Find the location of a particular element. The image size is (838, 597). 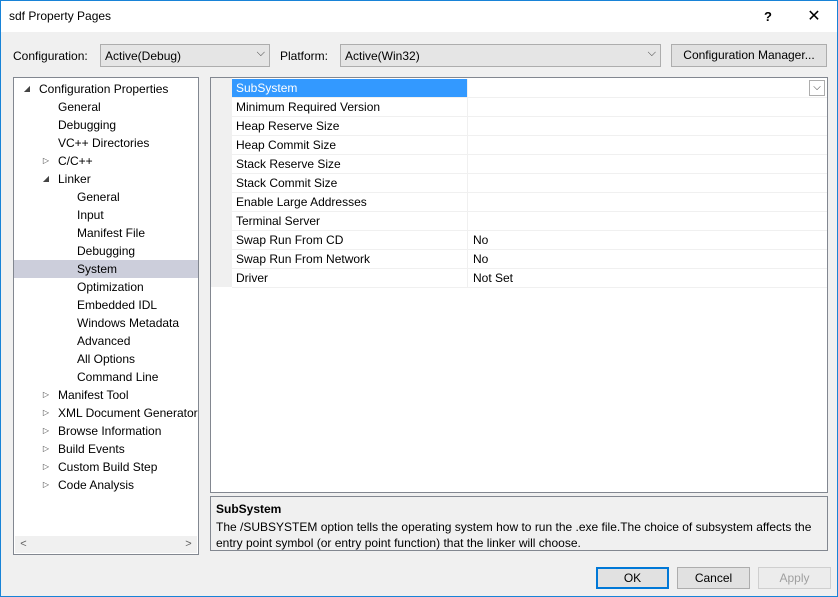

tree-item: All Options is located at coordinates (106, 359).